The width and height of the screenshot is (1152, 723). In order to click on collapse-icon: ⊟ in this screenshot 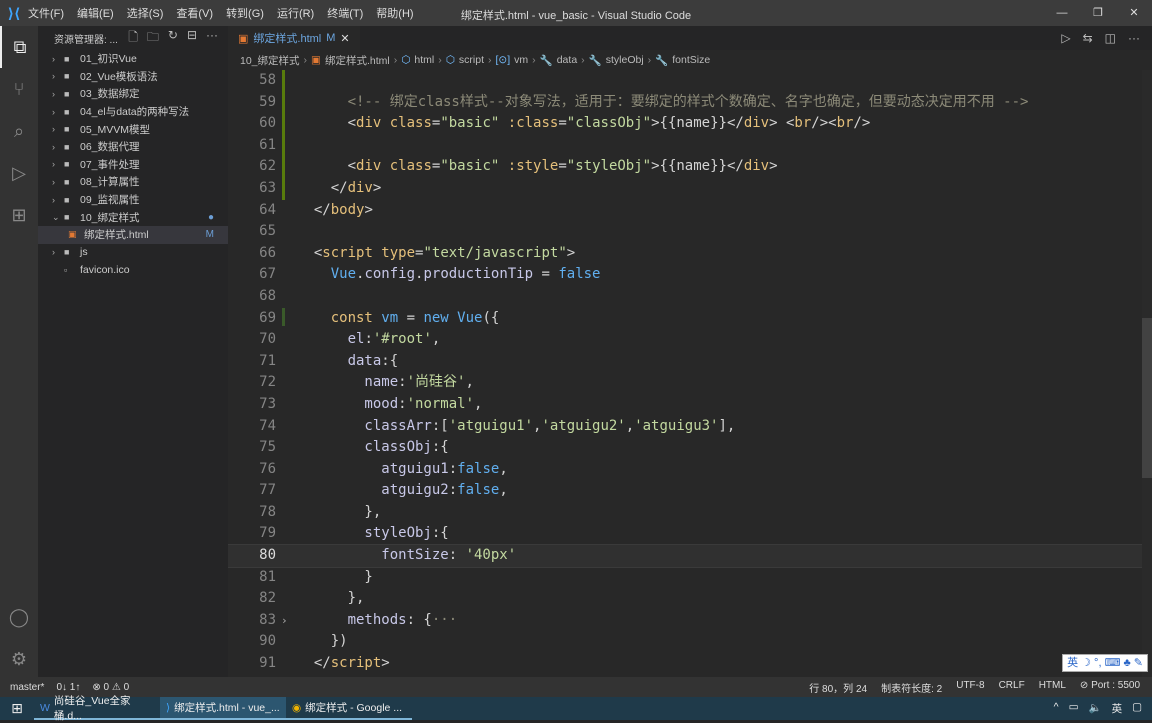, I will do `click(192, 38)`.